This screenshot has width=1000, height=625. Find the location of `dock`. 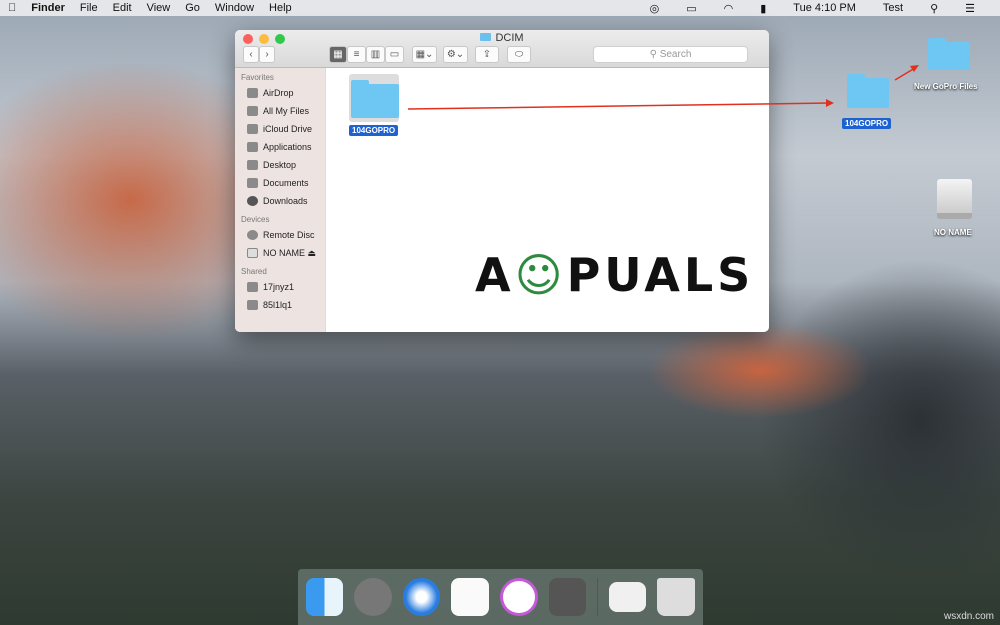

dock is located at coordinates (500, 597).